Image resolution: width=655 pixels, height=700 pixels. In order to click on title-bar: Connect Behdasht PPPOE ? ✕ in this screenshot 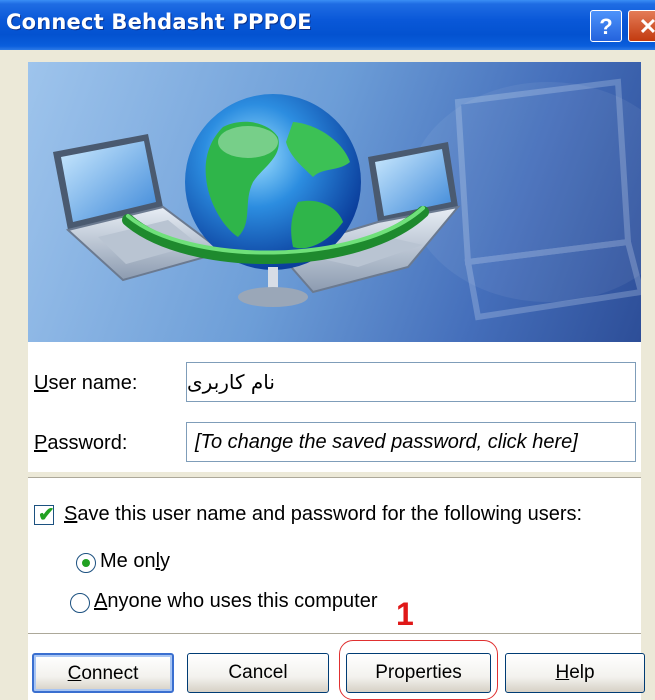, I will do `click(327, 25)`.